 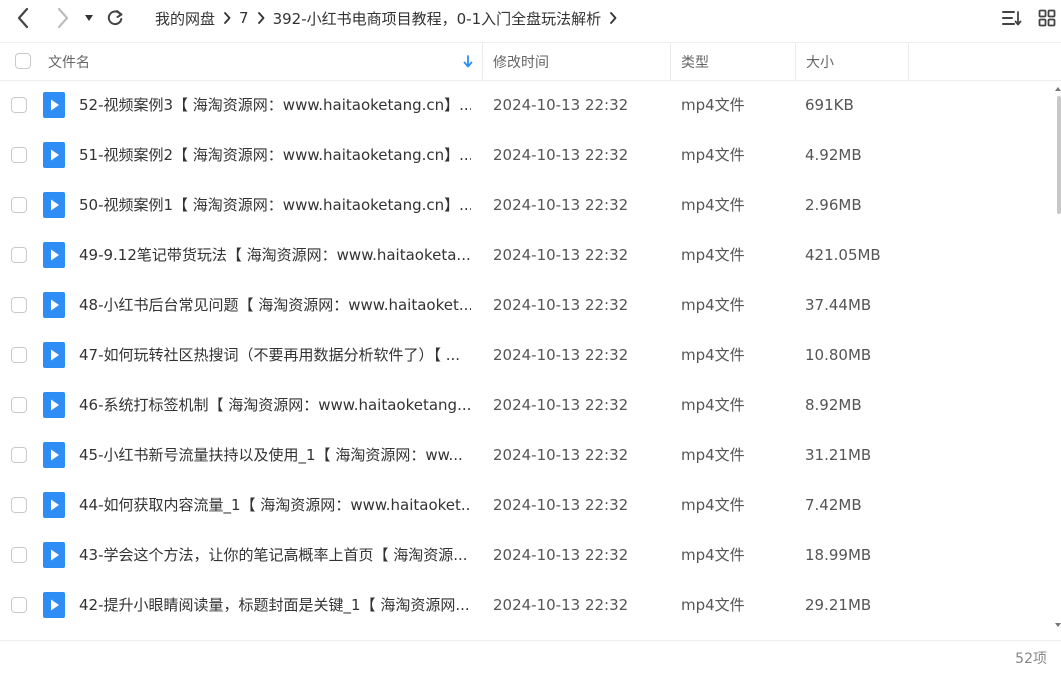 I want to click on sort-button, so click(x=1012, y=18).